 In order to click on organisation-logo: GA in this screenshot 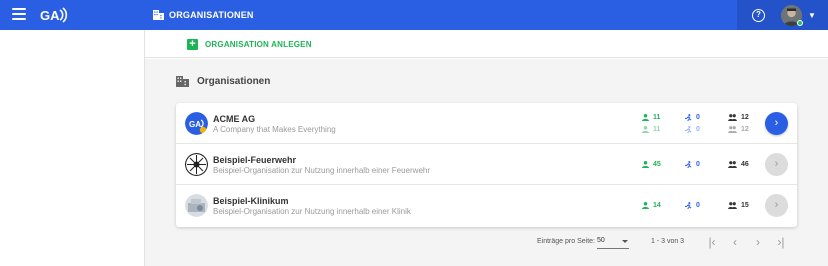, I will do `click(196, 123)`.